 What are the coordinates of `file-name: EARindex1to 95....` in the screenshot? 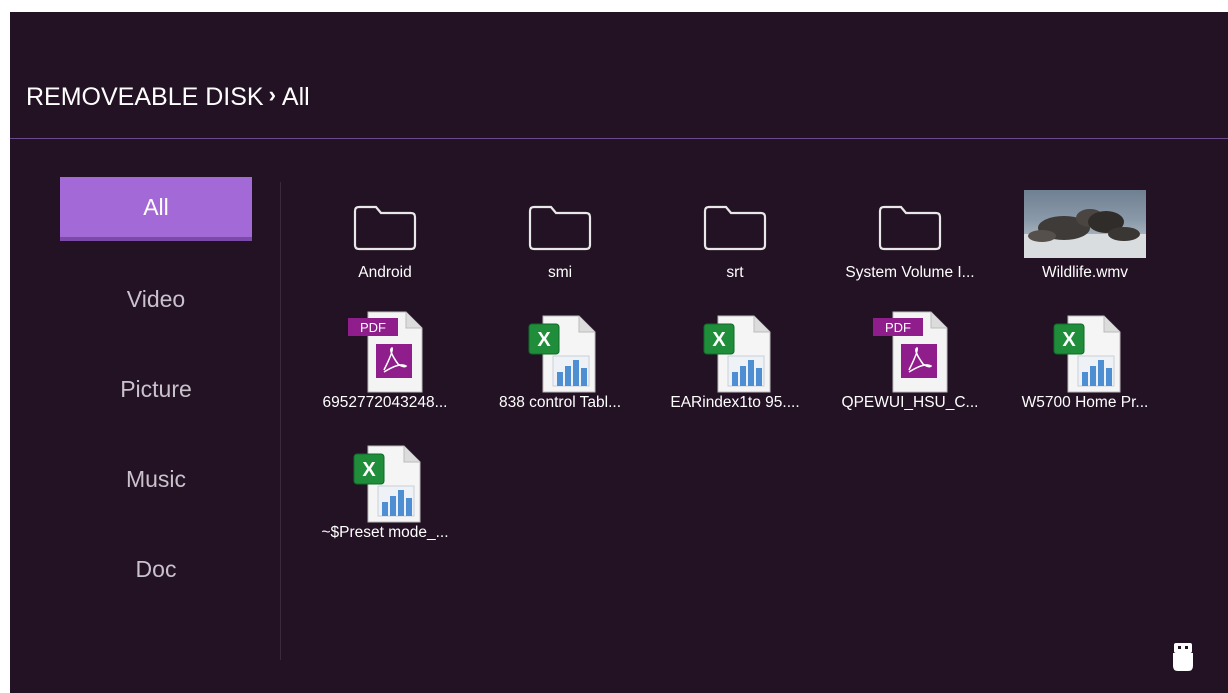 It's located at (735, 402).